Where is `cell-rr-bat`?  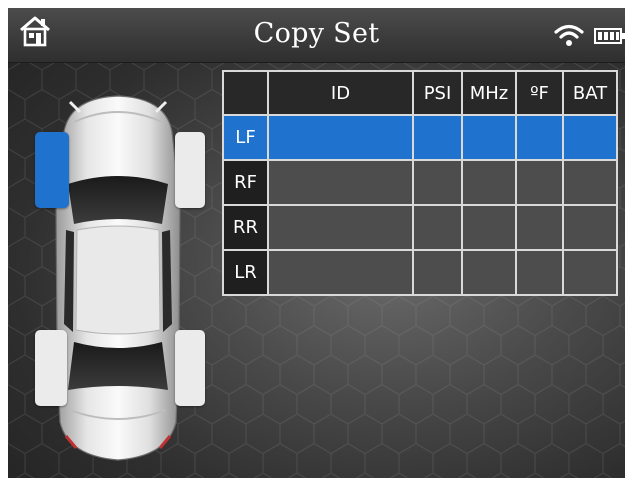 cell-rr-bat is located at coordinates (590, 227).